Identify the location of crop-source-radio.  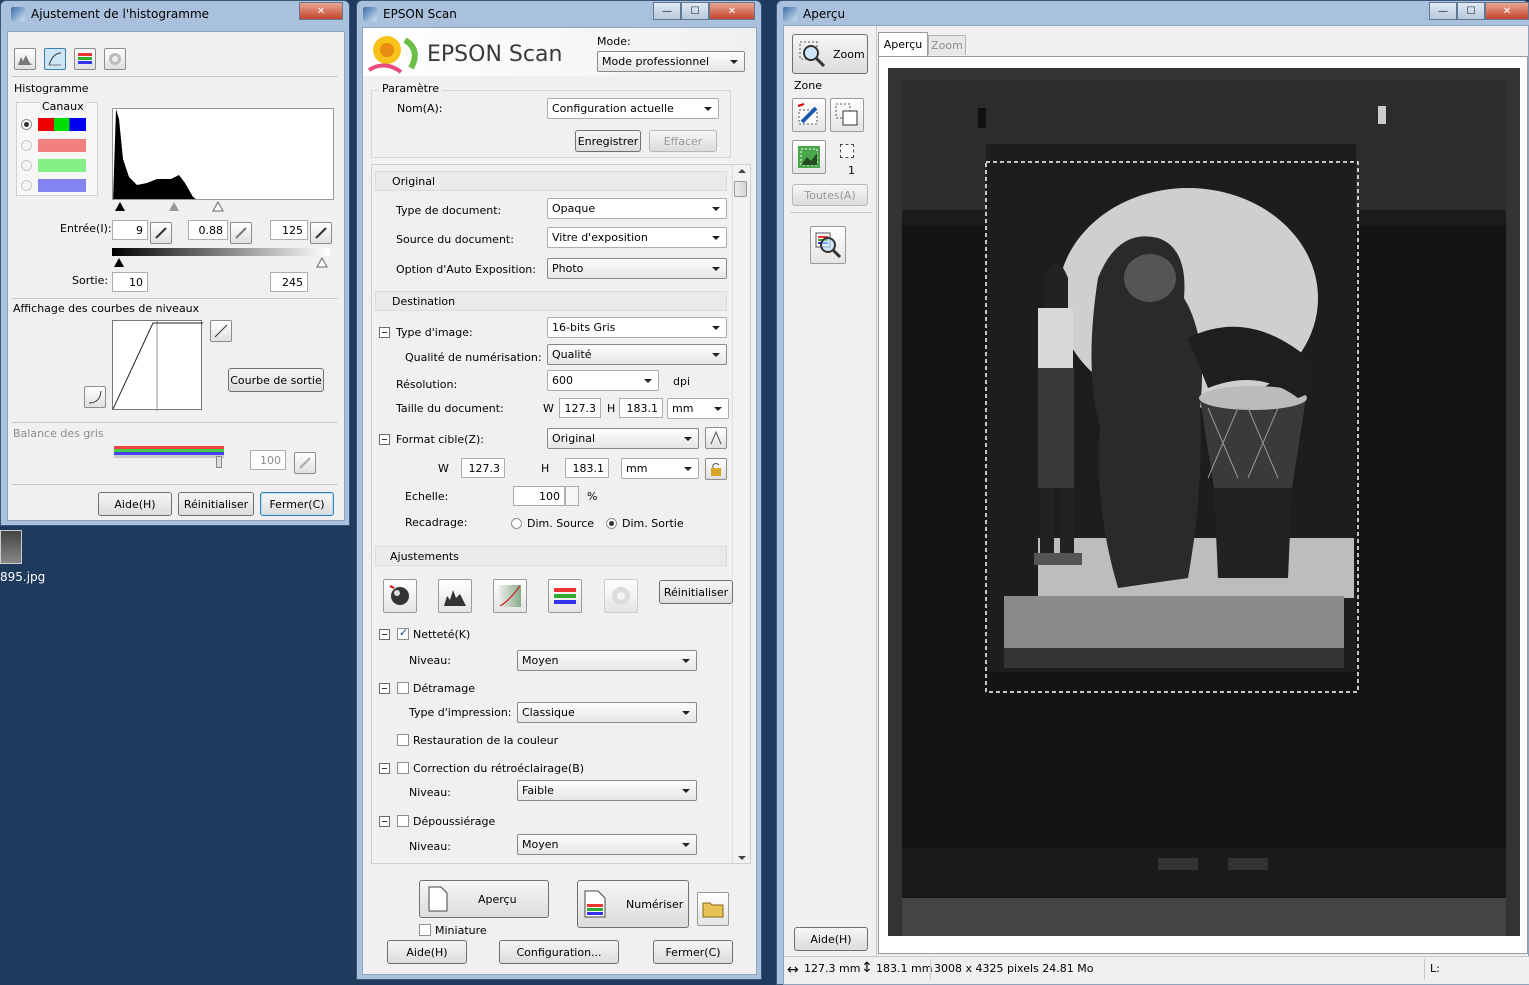
(516, 523).